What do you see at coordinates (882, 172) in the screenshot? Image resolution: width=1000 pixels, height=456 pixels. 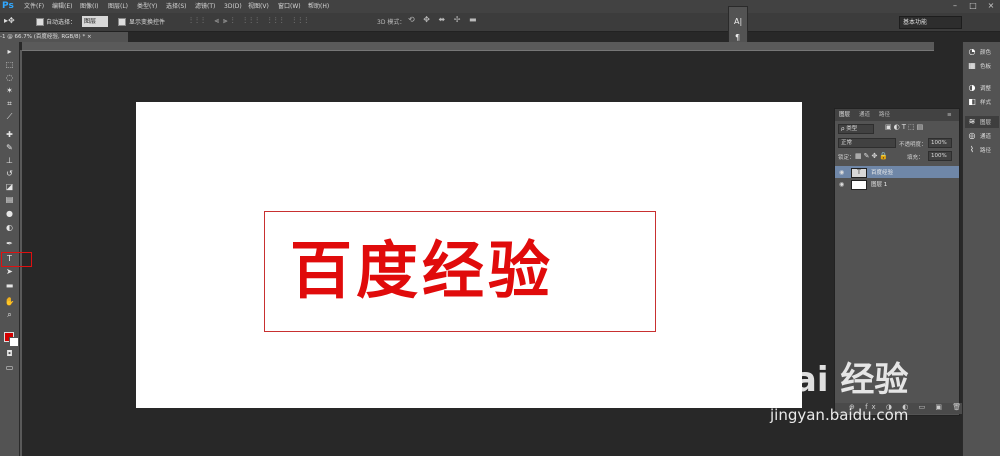 I see `layer-name: 百度经验` at bounding box center [882, 172].